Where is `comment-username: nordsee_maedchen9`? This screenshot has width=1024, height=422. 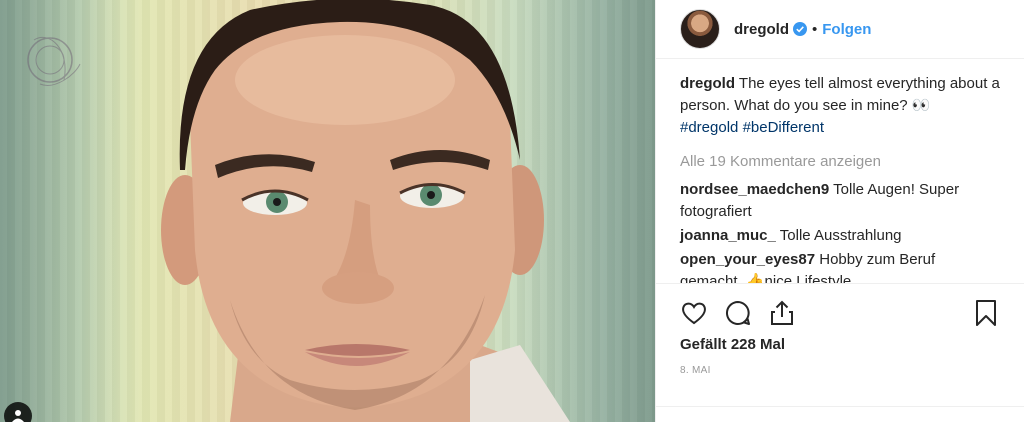
comment-username: nordsee_maedchen9 is located at coordinates (754, 189).